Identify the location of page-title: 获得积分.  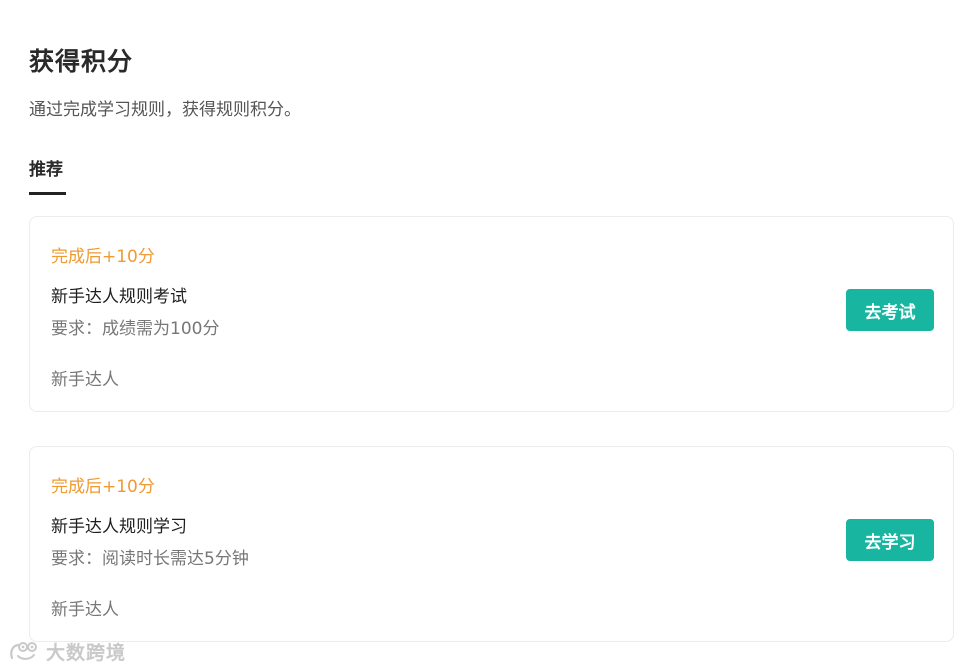
(81, 61).